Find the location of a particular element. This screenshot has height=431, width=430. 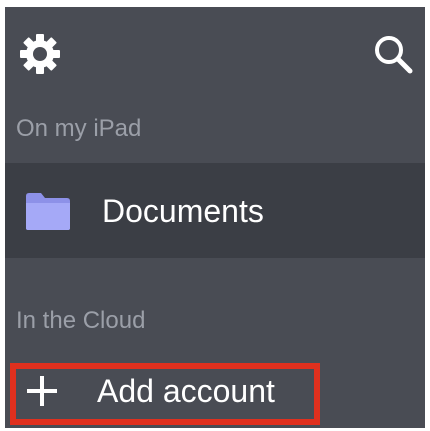

add-account-button: Add account is located at coordinates (165, 390).